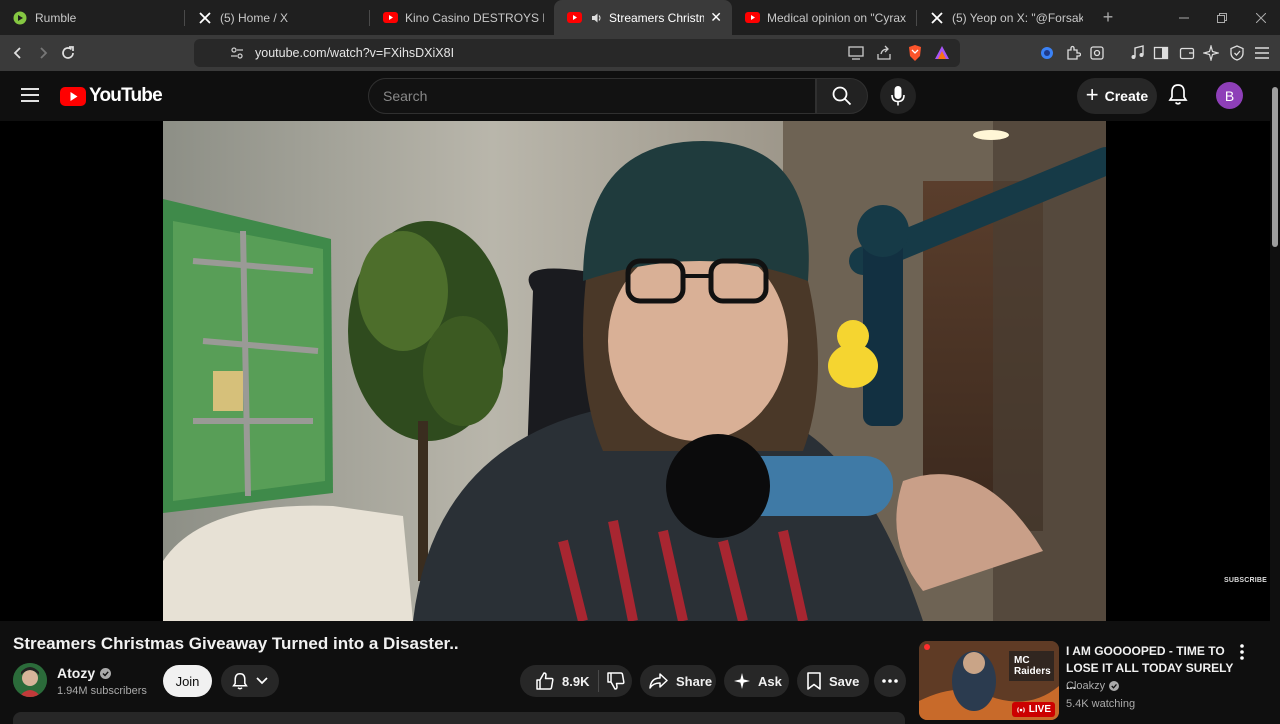  Describe the element at coordinates (1161, 53) in the screenshot. I see `sidebar-toggle-icon` at that location.